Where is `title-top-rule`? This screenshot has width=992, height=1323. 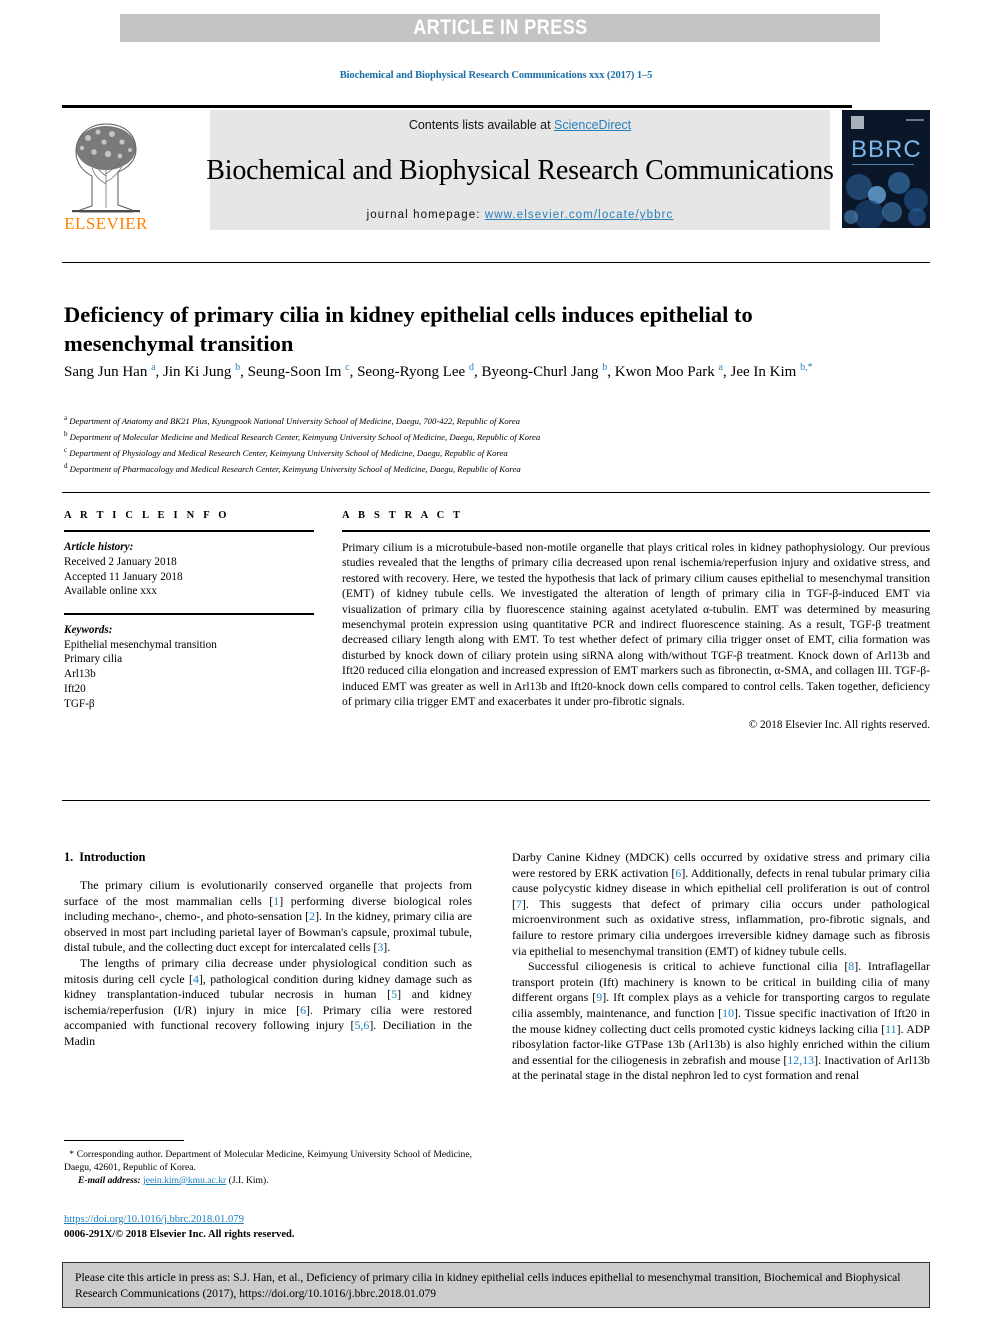 title-top-rule is located at coordinates (496, 262).